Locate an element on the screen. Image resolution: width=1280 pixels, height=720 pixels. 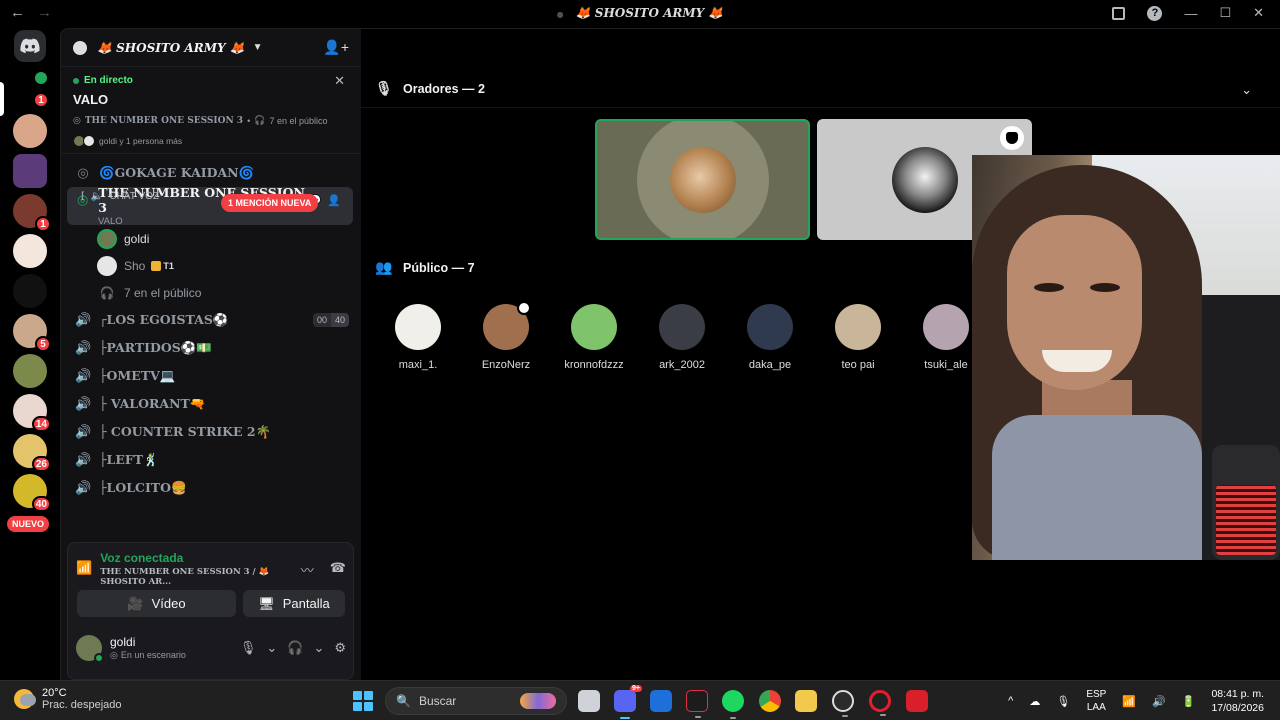
task-view-icon is located at coordinates (589, 701).